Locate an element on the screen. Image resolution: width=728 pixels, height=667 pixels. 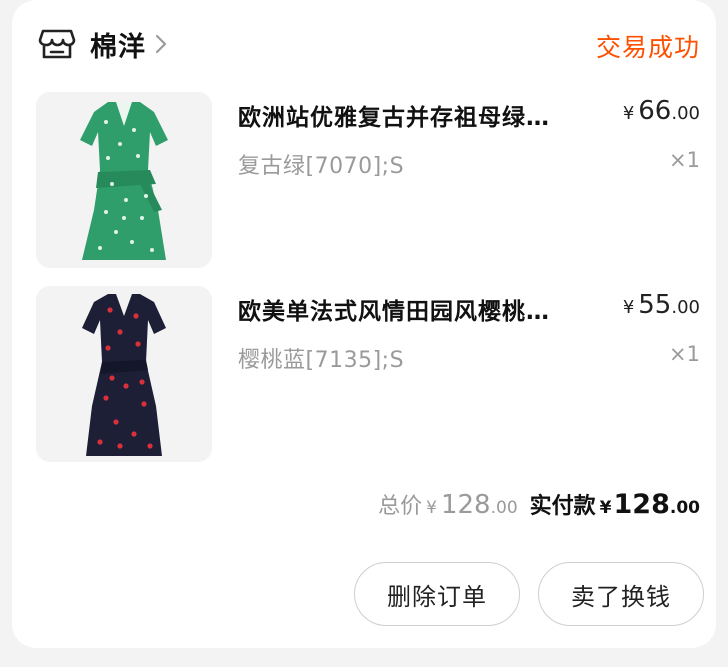
total-price-integer: 128 is located at coordinates (465, 505).